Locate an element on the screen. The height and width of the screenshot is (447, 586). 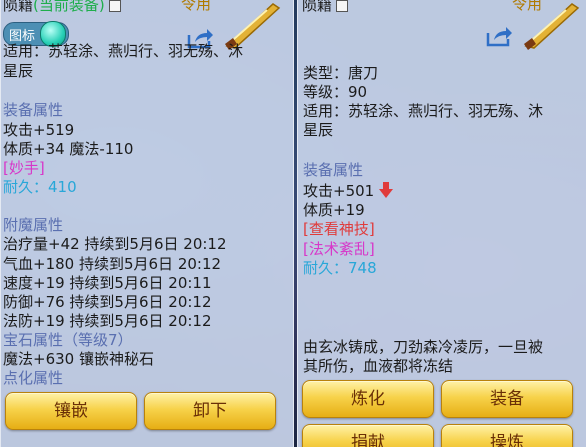
constitution-line: 体质+19 is located at coordinates (334, 210).